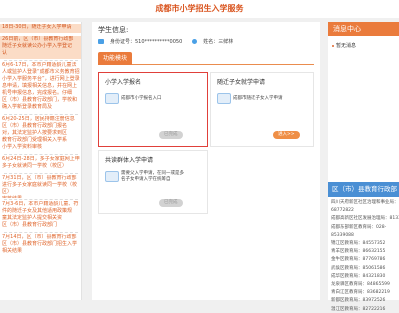 The width and height of the screenshot is (399, 313). Describe the element at coordinates (41, 72) in the screenshot. I see `timeline-item-text: 人或监护人登录“成都市义务教育招` at that location.